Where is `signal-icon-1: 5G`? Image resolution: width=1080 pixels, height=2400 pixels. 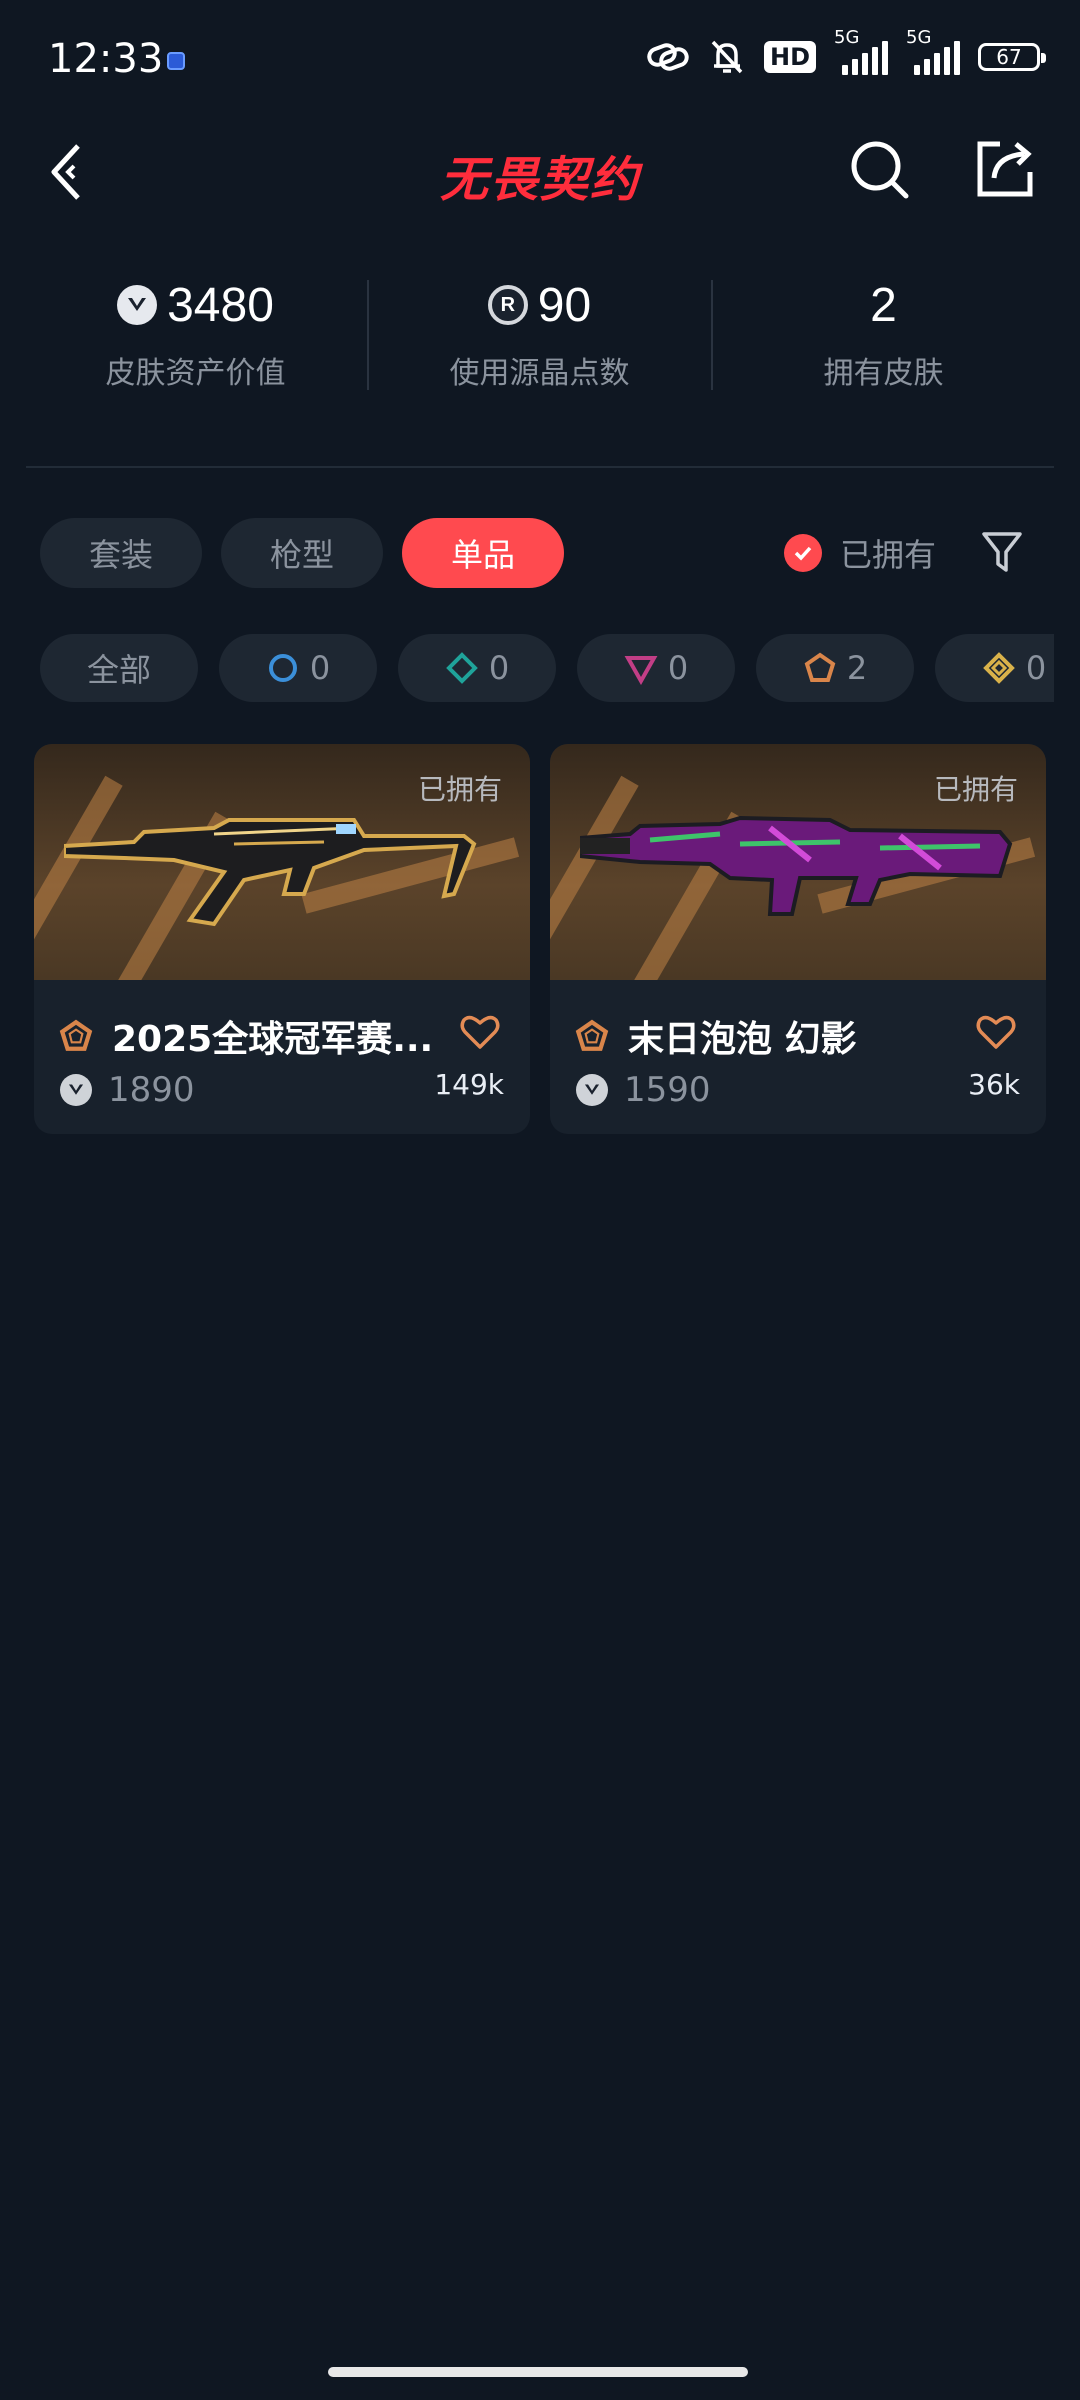
signal-icon-1: 5G is located at coordinates (861, 51).